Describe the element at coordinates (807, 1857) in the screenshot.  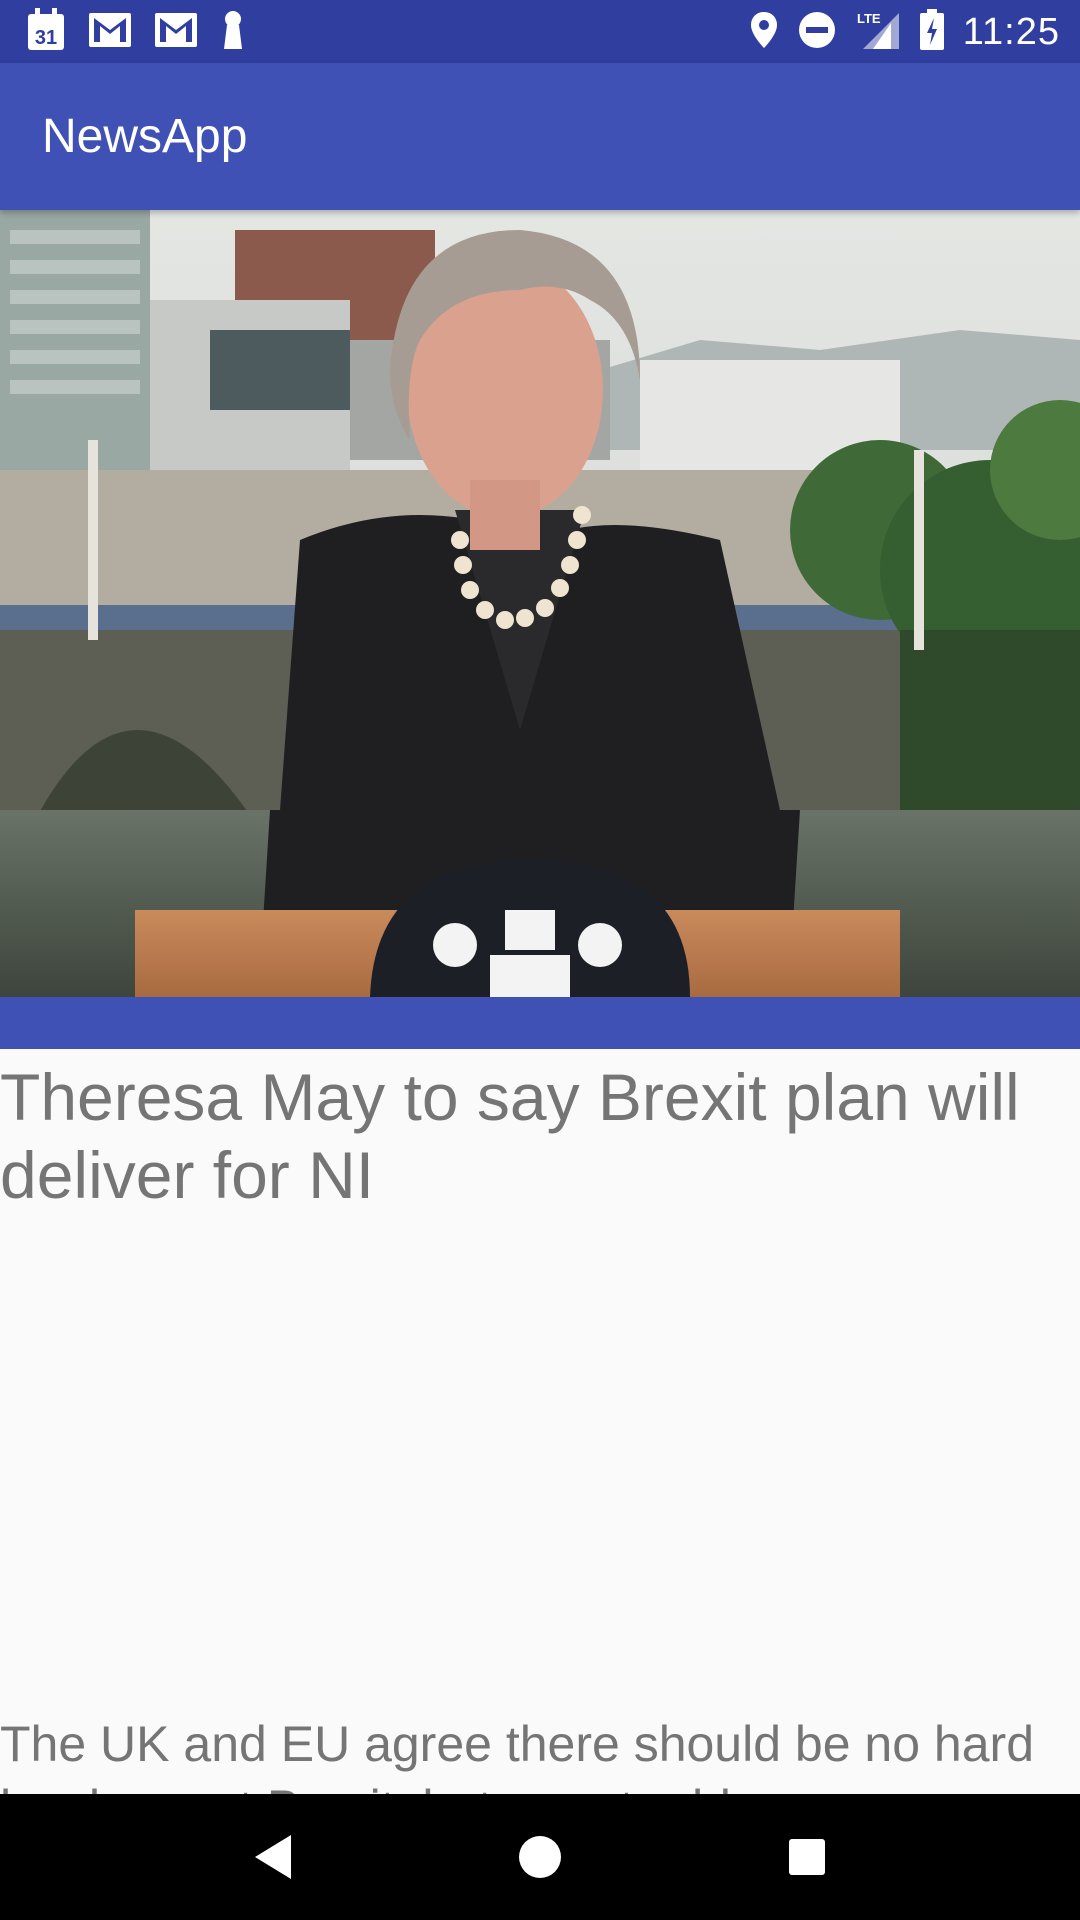
I see `recents-icon` at that location.